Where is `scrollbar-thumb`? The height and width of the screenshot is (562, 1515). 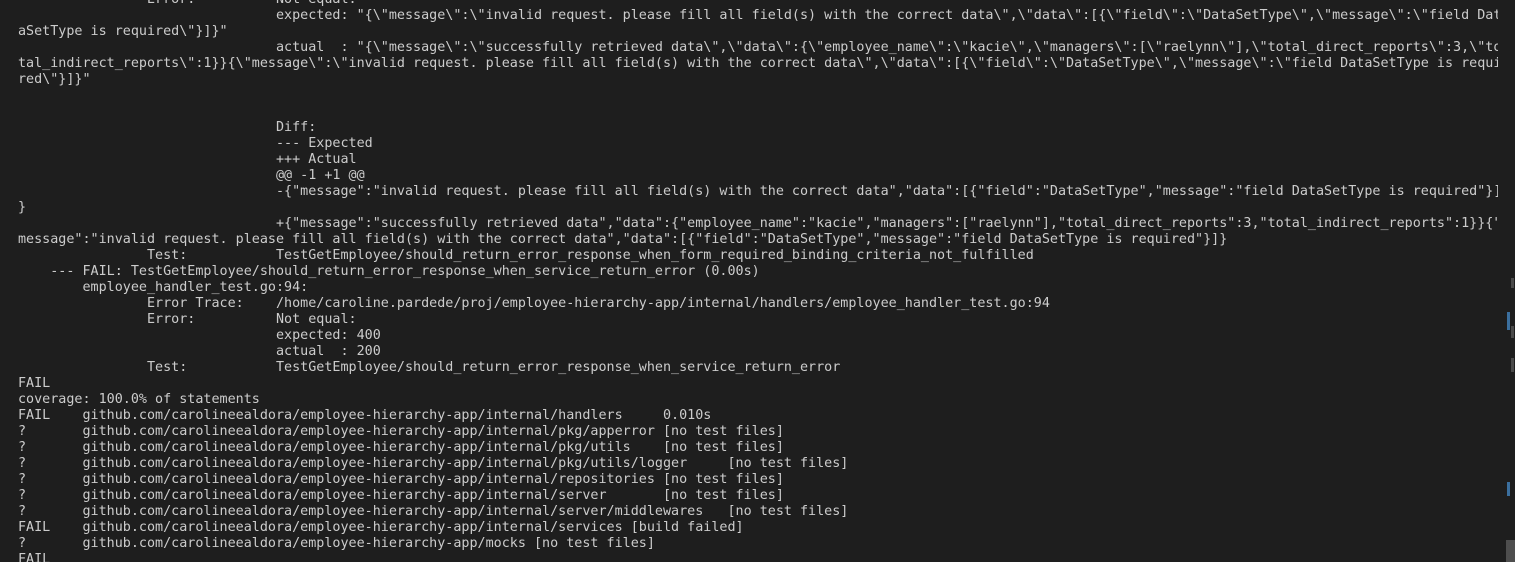
scrollbar-thumb is located at coordinates (1510, 551).